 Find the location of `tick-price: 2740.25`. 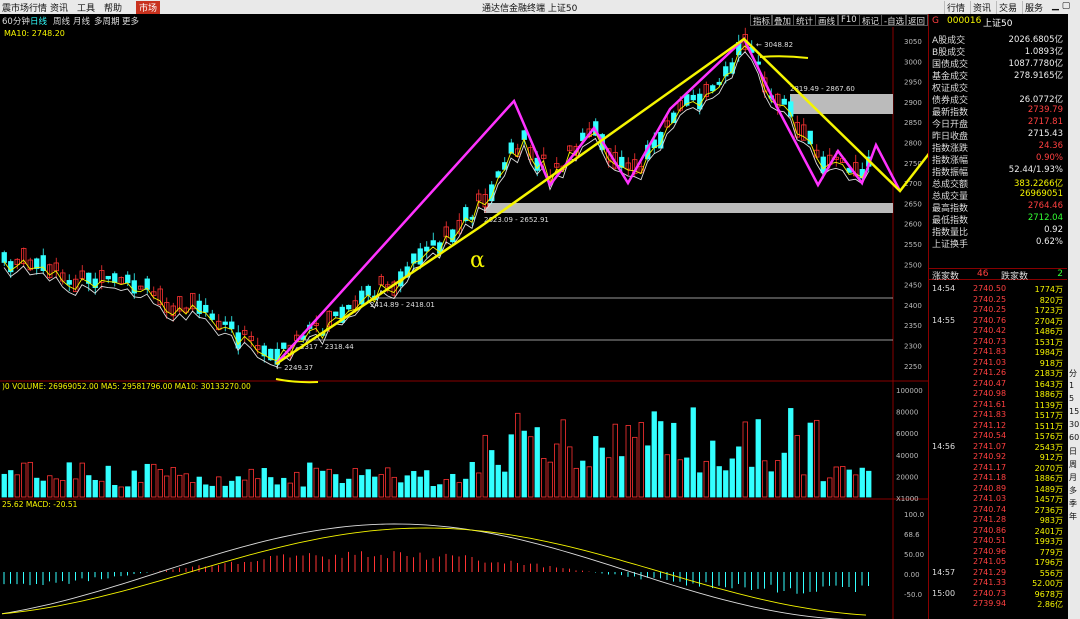

tick-price: 2740.25 is located at coordinates (990, 309).